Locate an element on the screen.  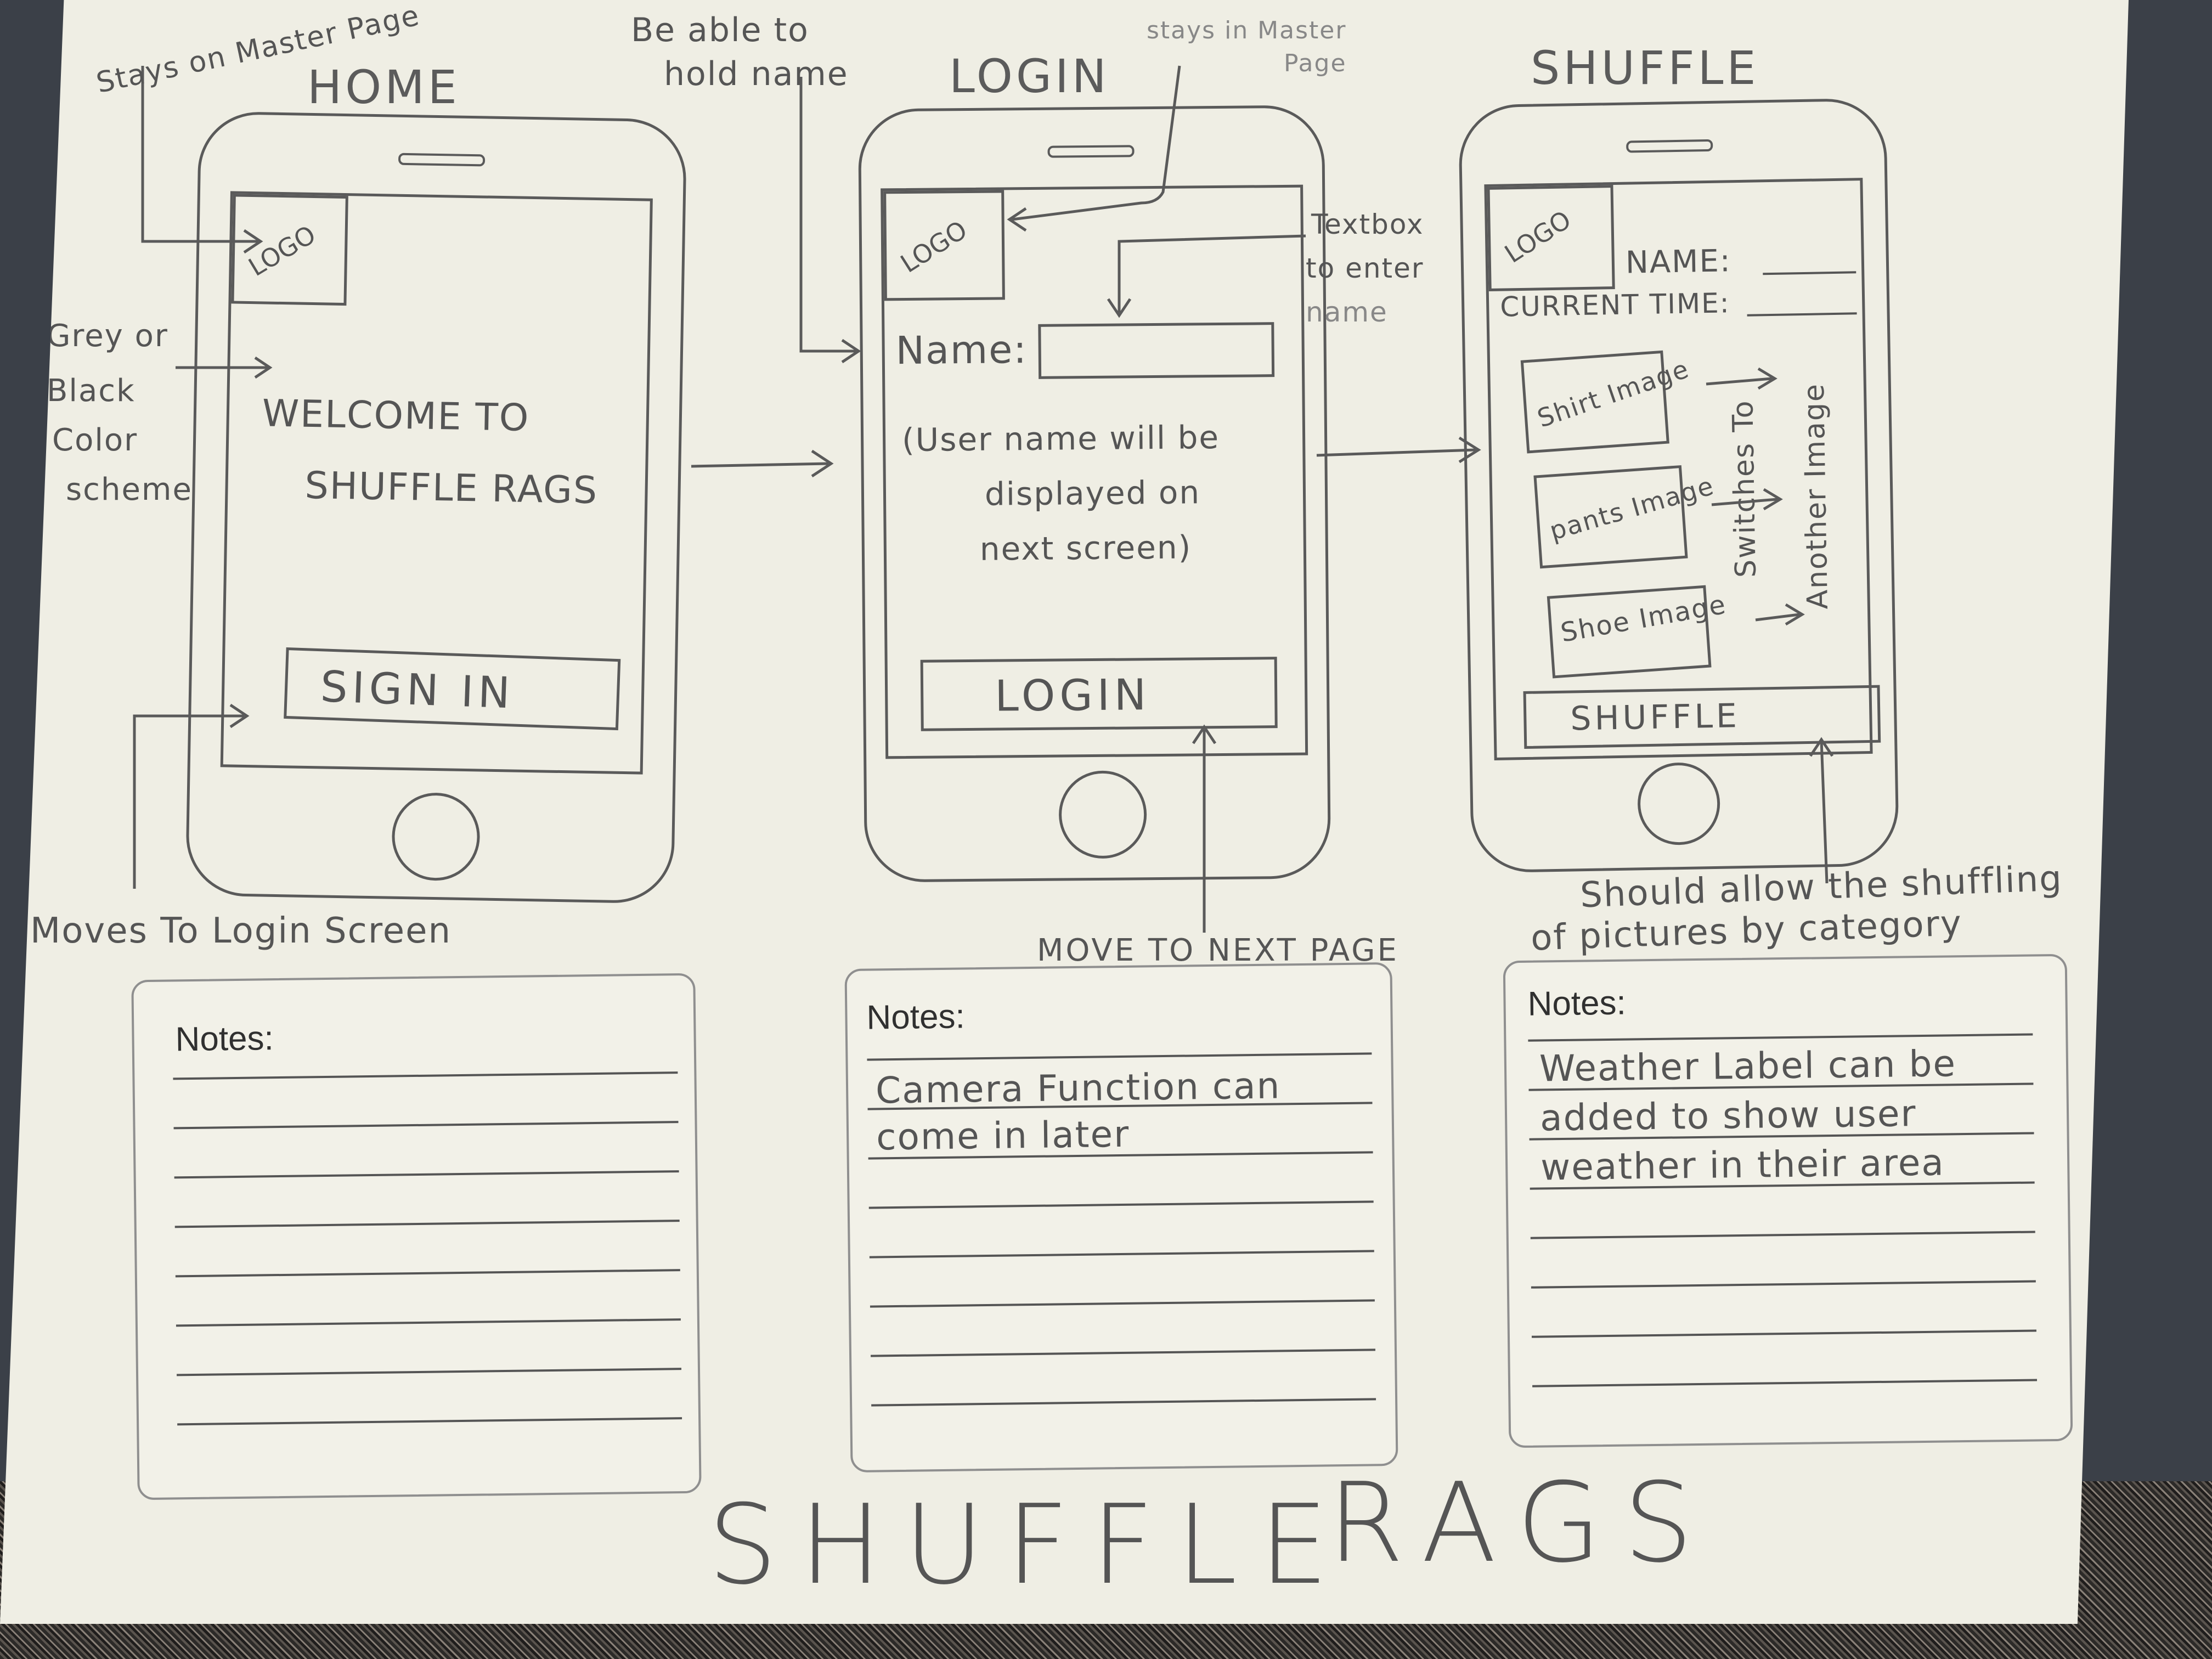
arrow-moves-to-login is located at coordinates (189, 801).